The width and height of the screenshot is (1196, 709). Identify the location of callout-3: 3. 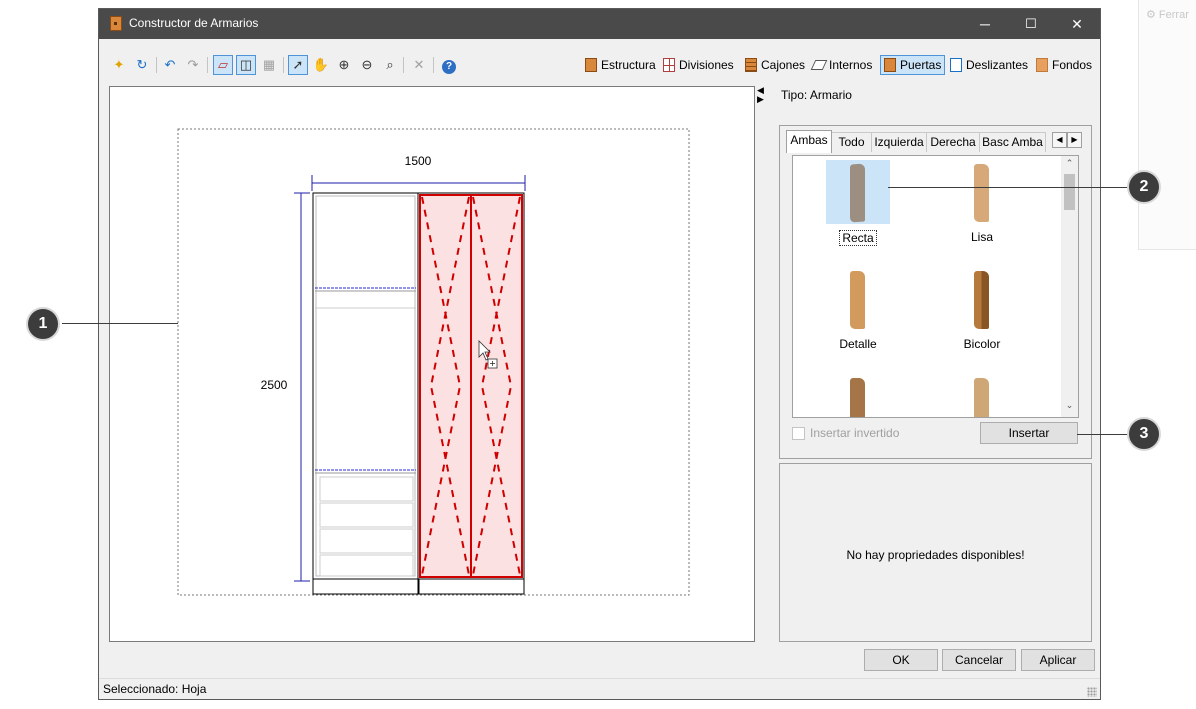
(1144, 434).